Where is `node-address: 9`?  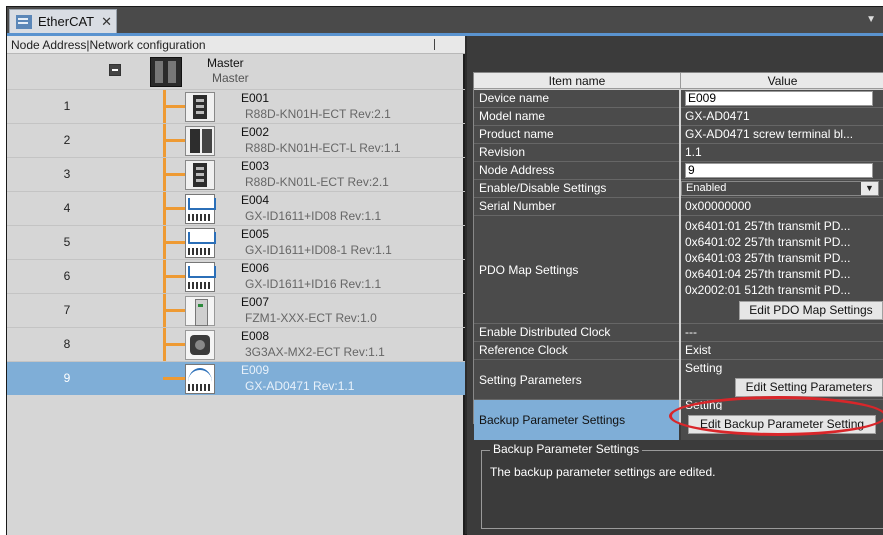 node-address: 9 is located at coordinates (67, 378).